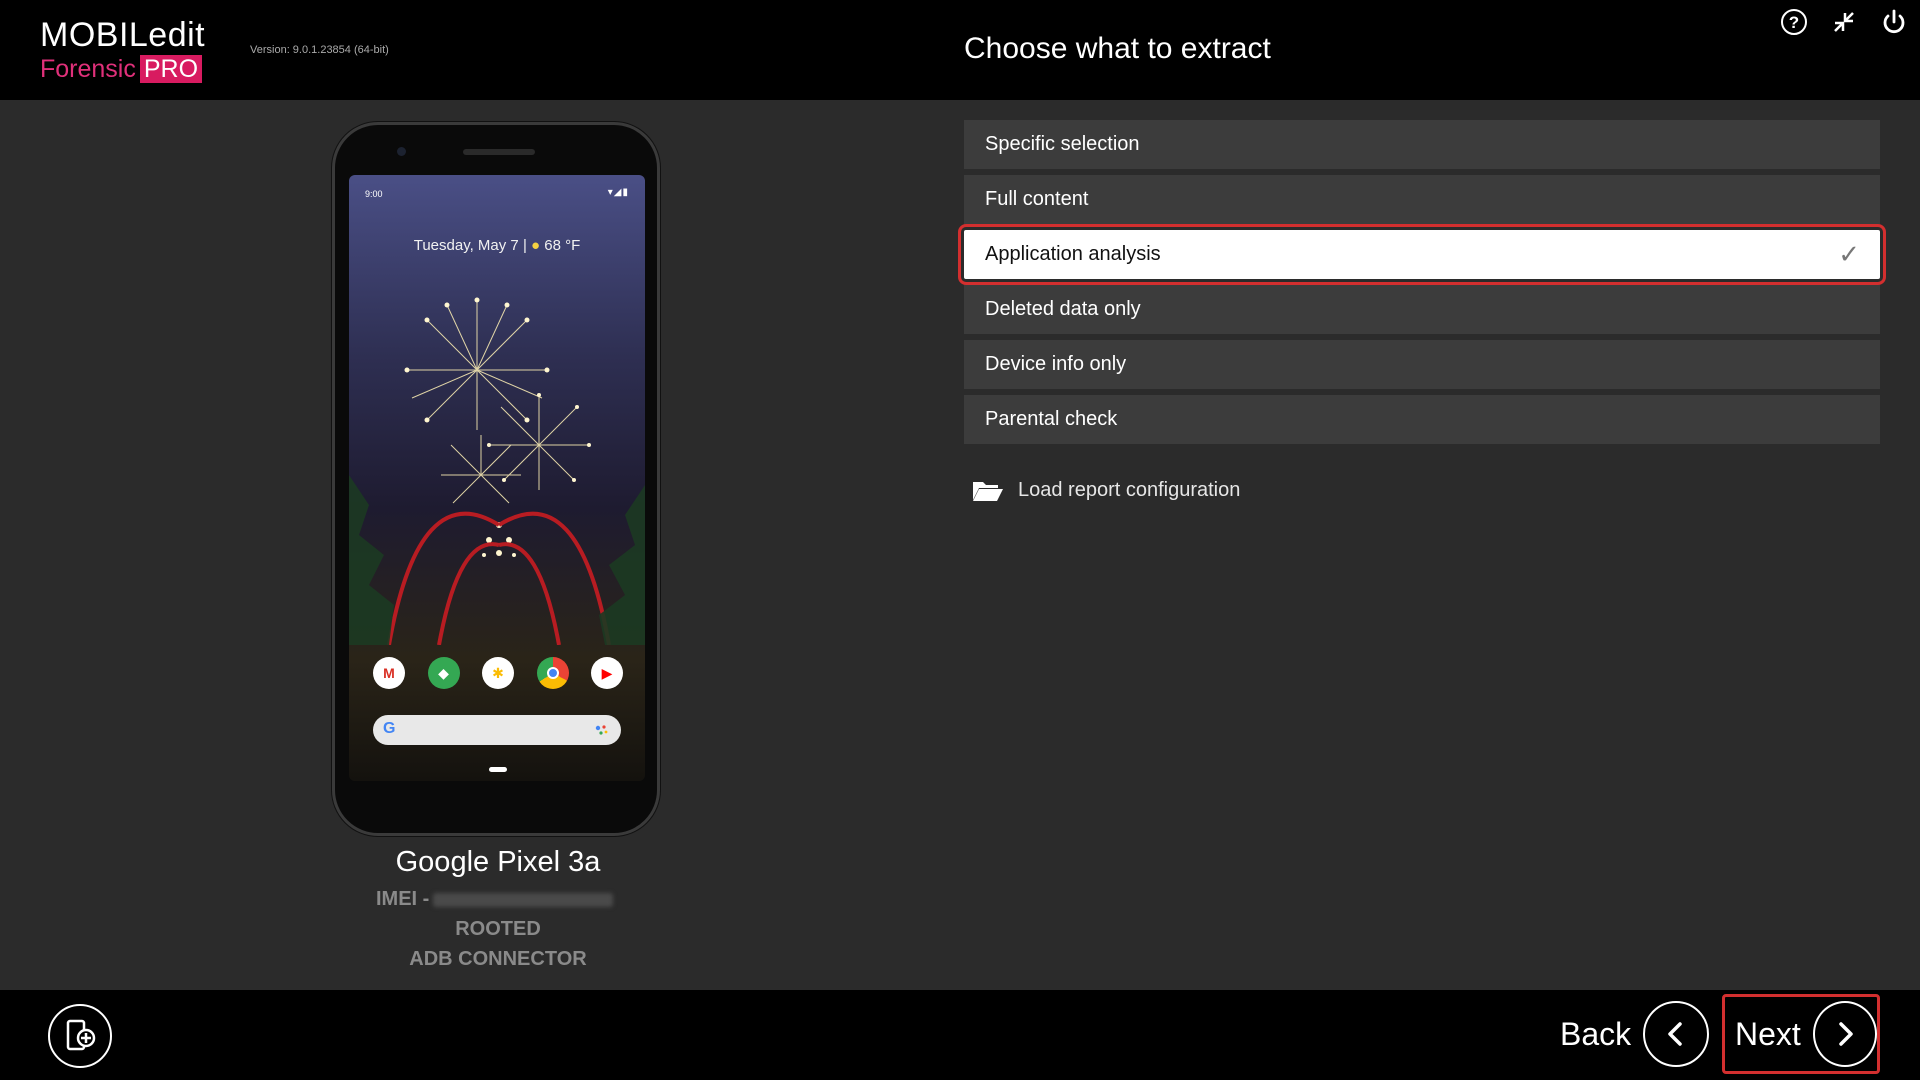 The height and width of the screenshot is (1080, 1920). What do you see at coordinates (497, 471) in the screenshot?
I see `wallpaper-fireworks` at bounding box center [497, 471].